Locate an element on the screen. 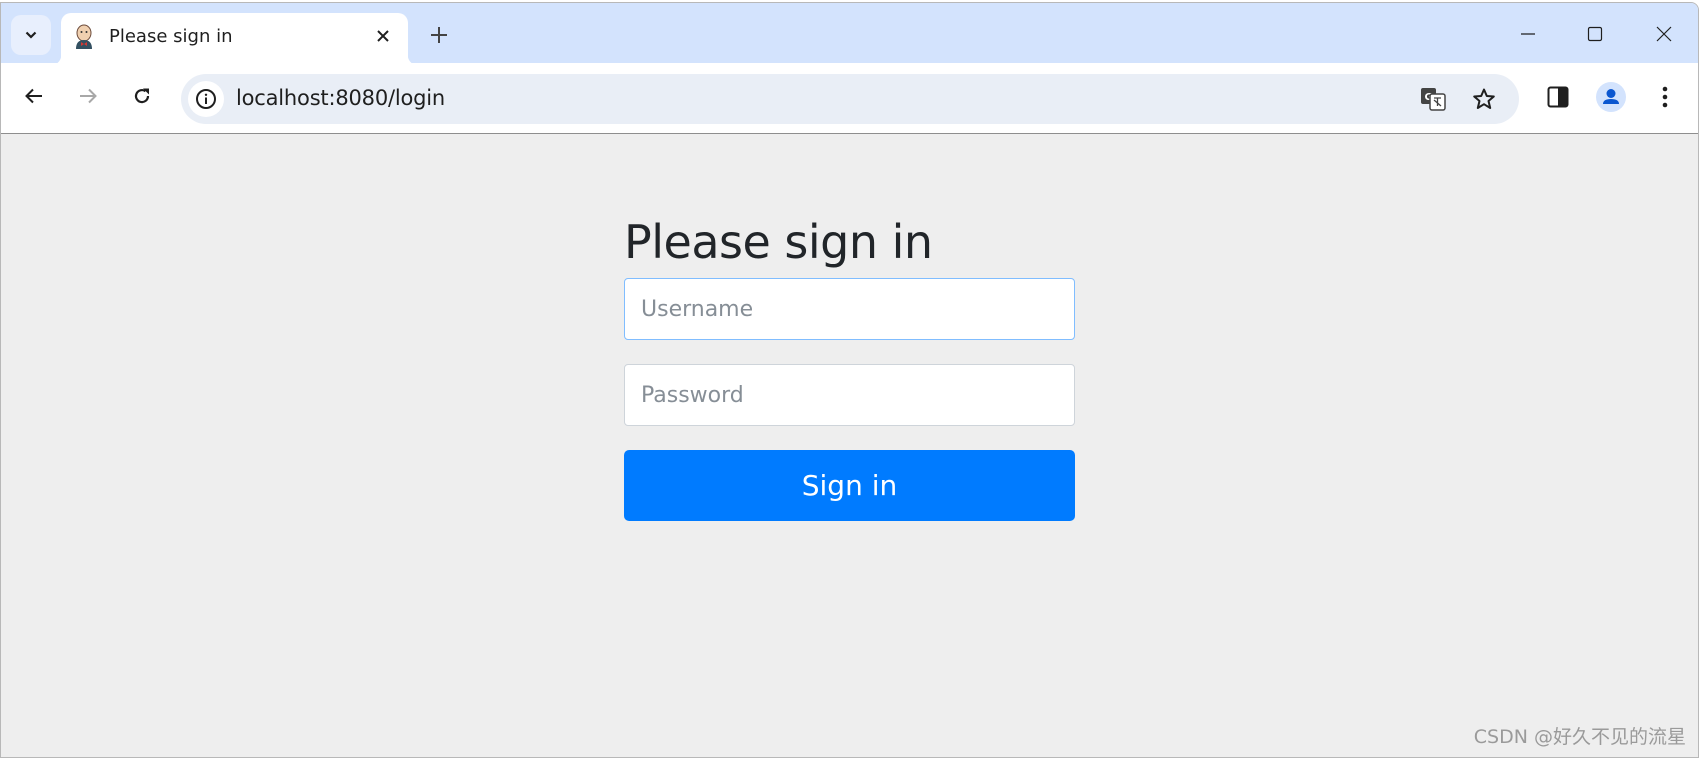 The height and width of the screenshot is (758, 1701). browser-menu-button is located at coordinates (1665, 97).